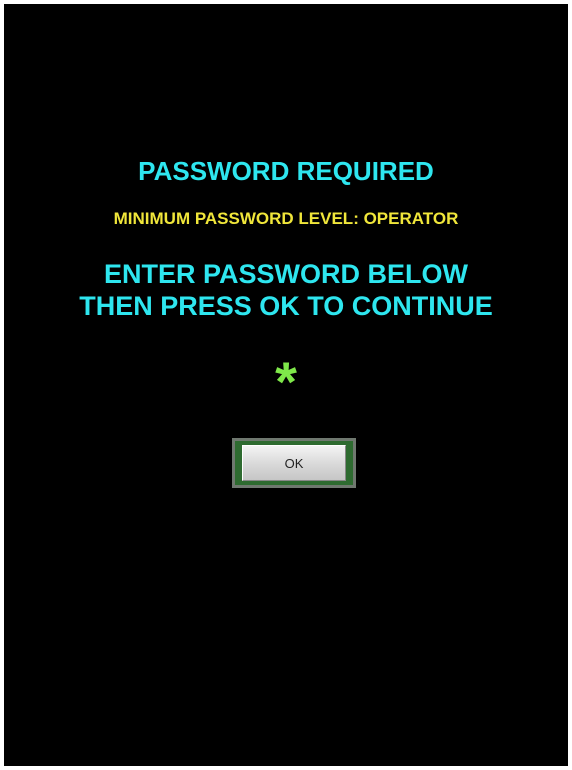 Image resolution: width=572 pixels, height=770 pixels. I want to click on ok-button-label: OK, so click(294, 463).